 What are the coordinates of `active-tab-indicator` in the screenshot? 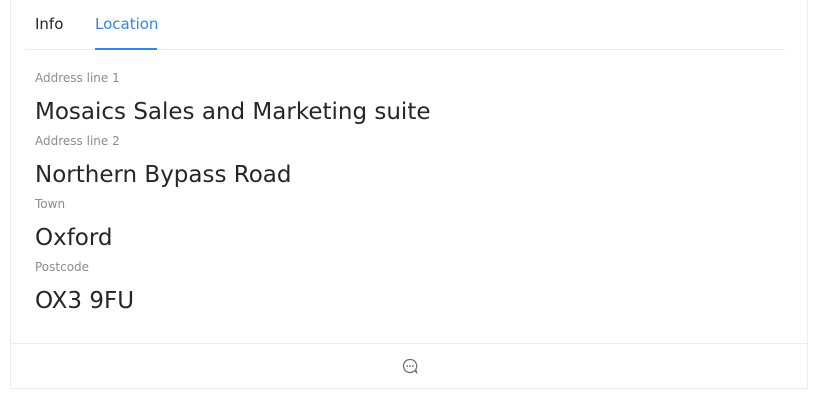 It's located at (126, 49).